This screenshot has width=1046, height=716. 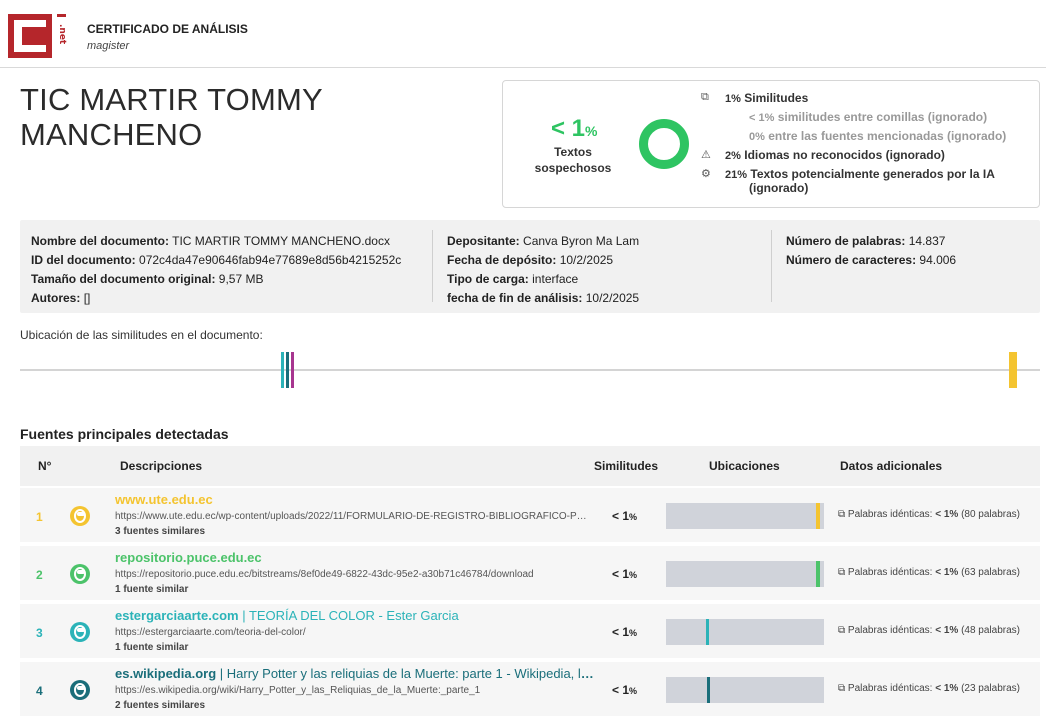 I want to click on metadata-line: fecha de fin de análisis: 10/2/2025, so click(x=607, y=298).